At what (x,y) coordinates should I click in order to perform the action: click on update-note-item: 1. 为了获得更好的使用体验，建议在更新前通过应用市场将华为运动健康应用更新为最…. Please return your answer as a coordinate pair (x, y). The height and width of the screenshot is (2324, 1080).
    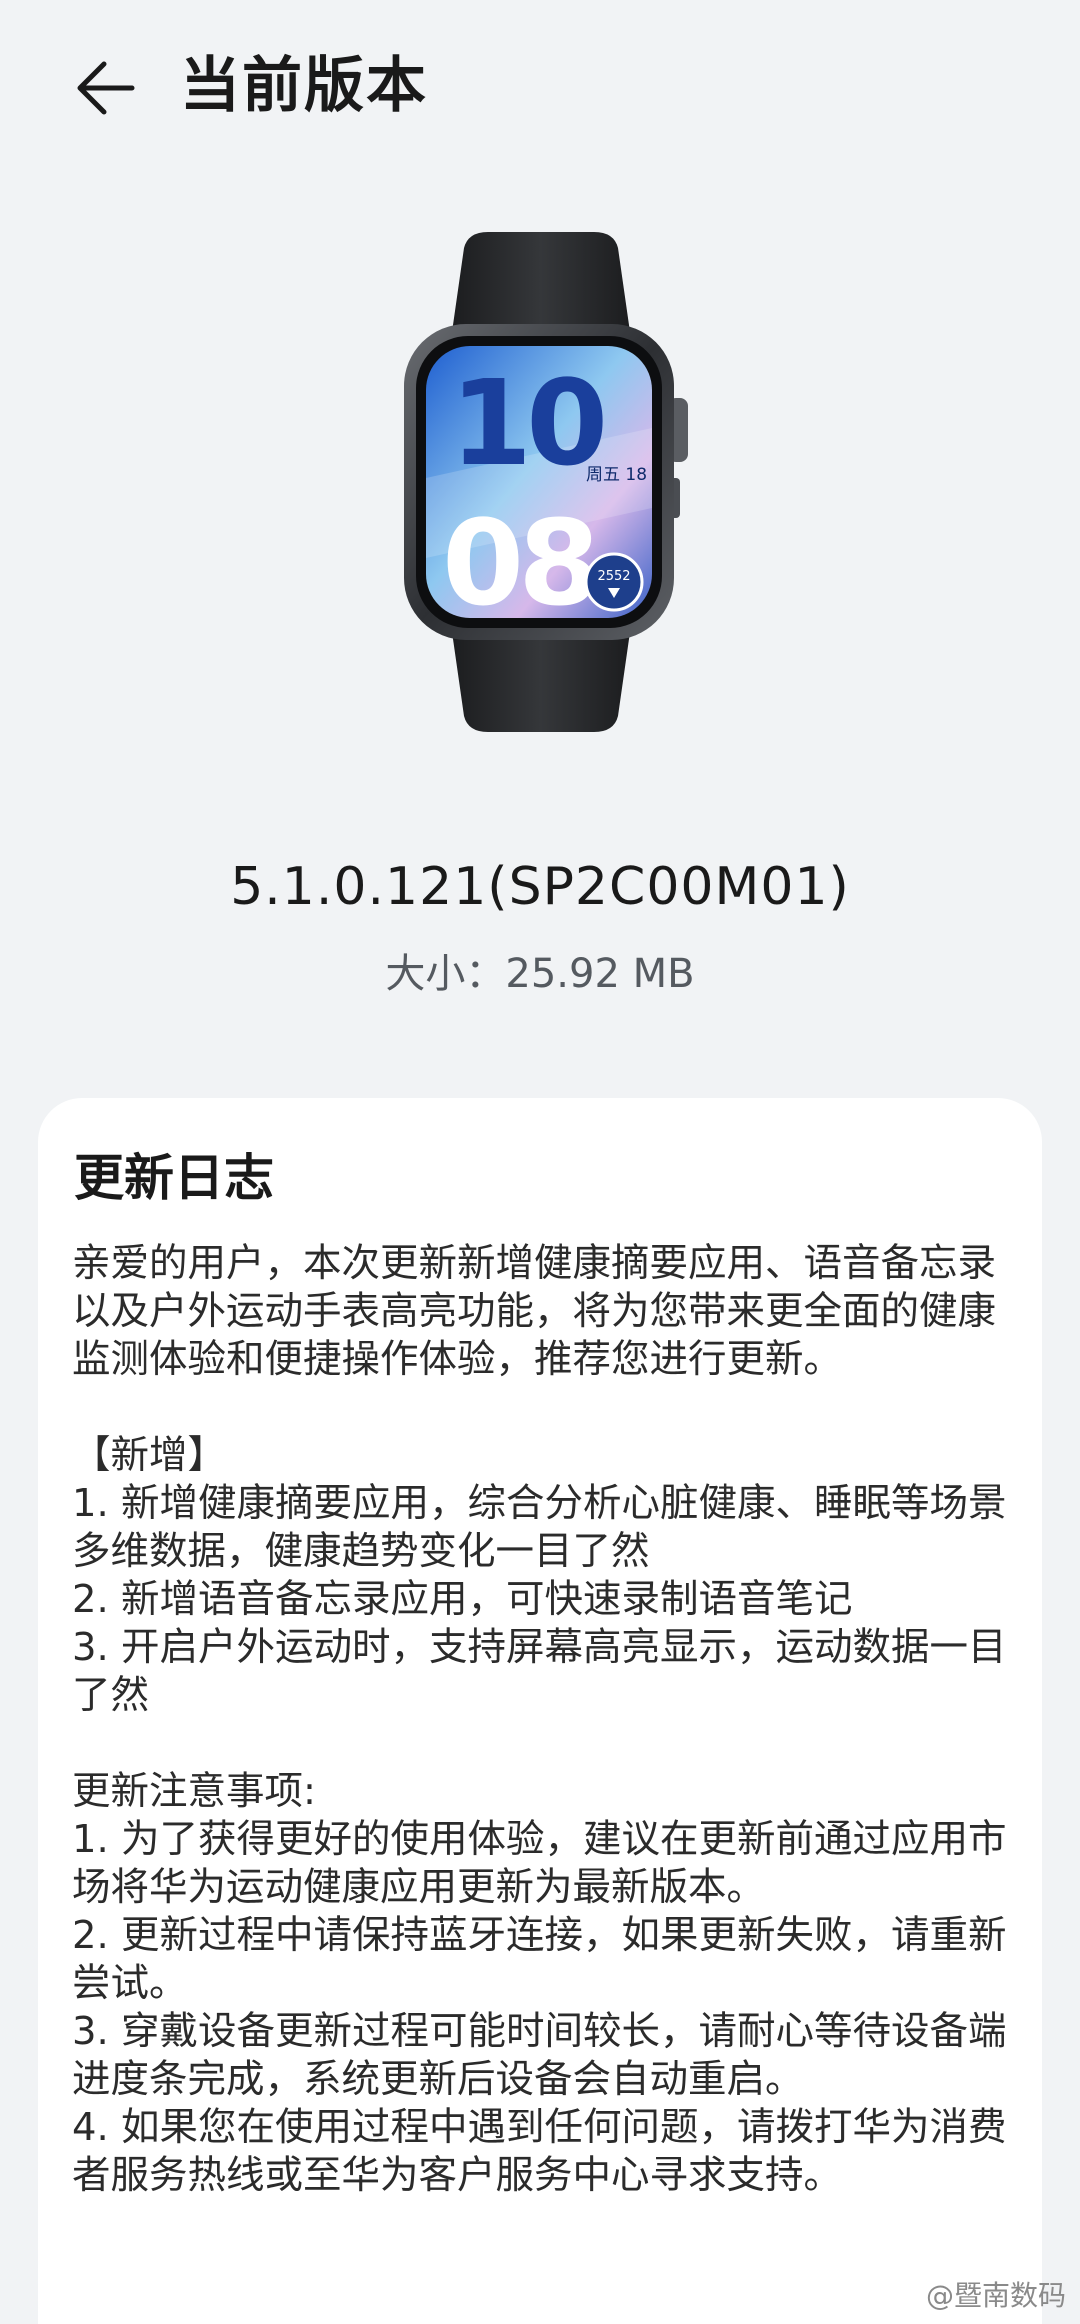
    Looking at the image, I should click on (539, 1863).